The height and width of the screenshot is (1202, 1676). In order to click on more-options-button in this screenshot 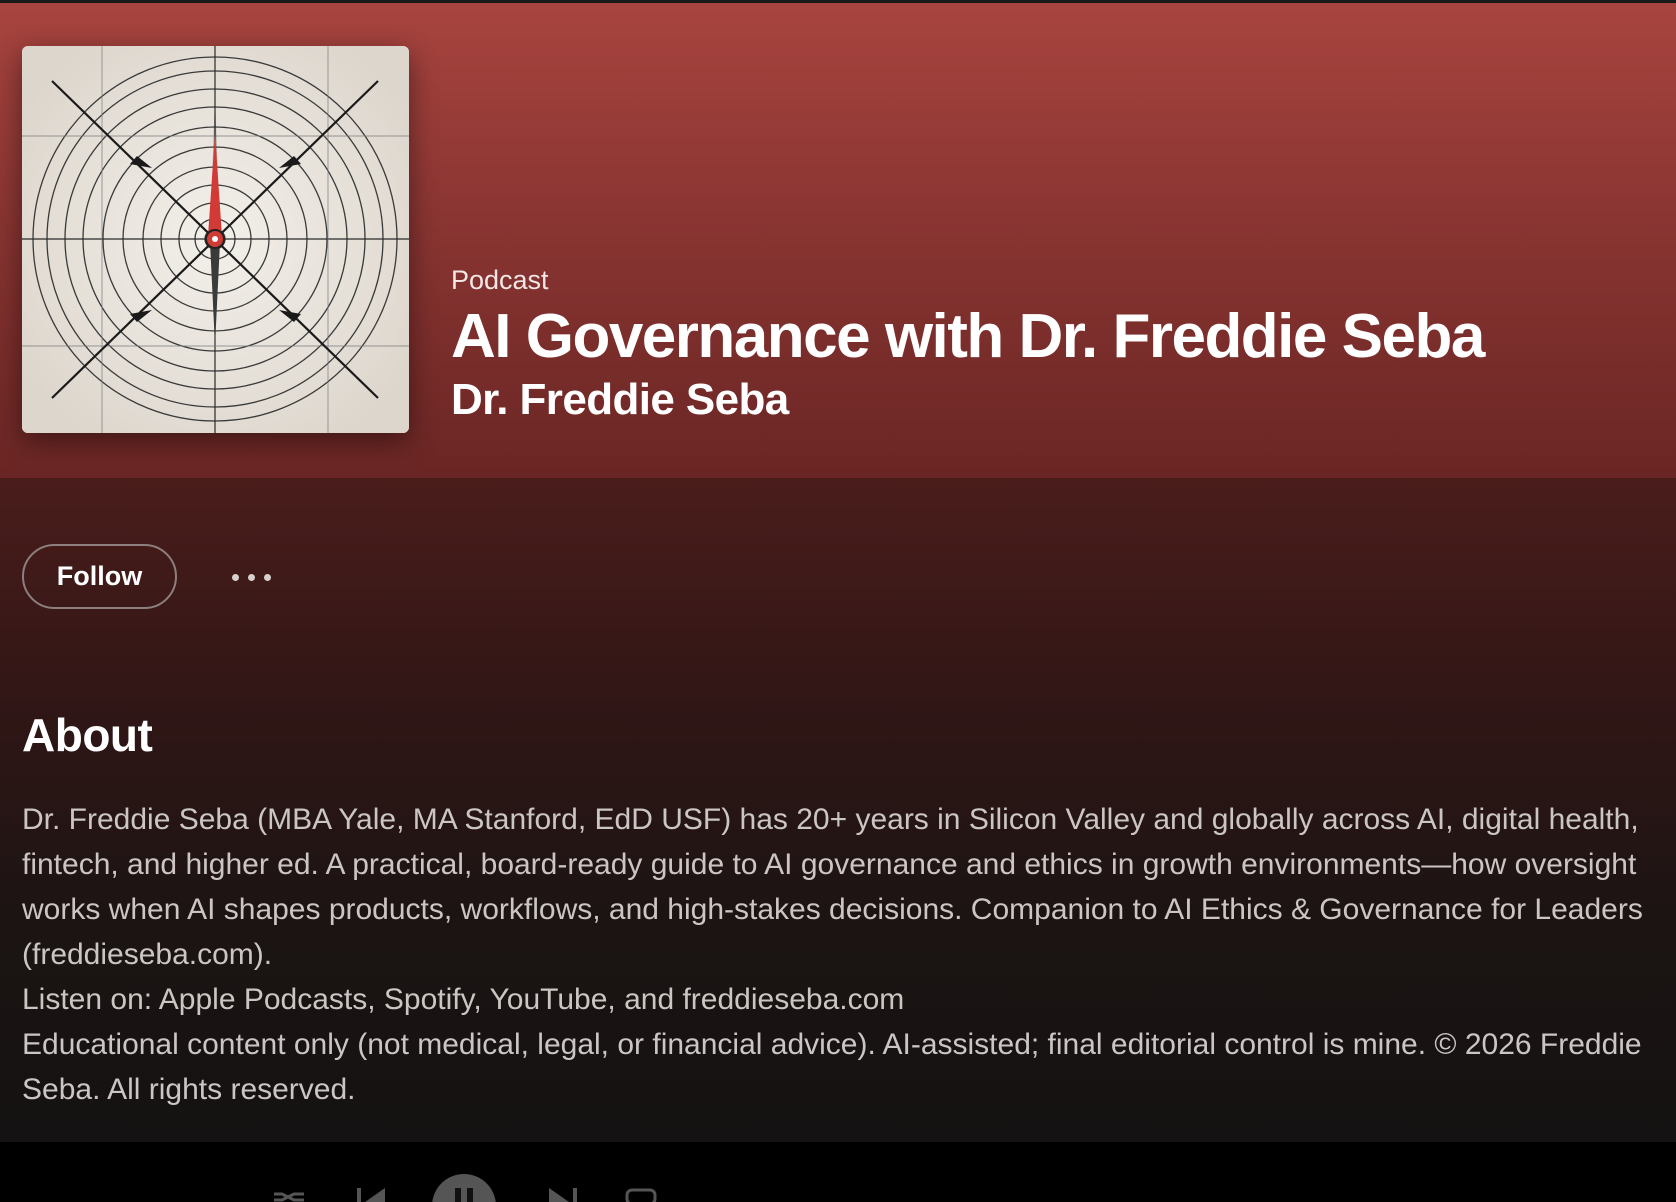, I will do `click(251, 577)`.